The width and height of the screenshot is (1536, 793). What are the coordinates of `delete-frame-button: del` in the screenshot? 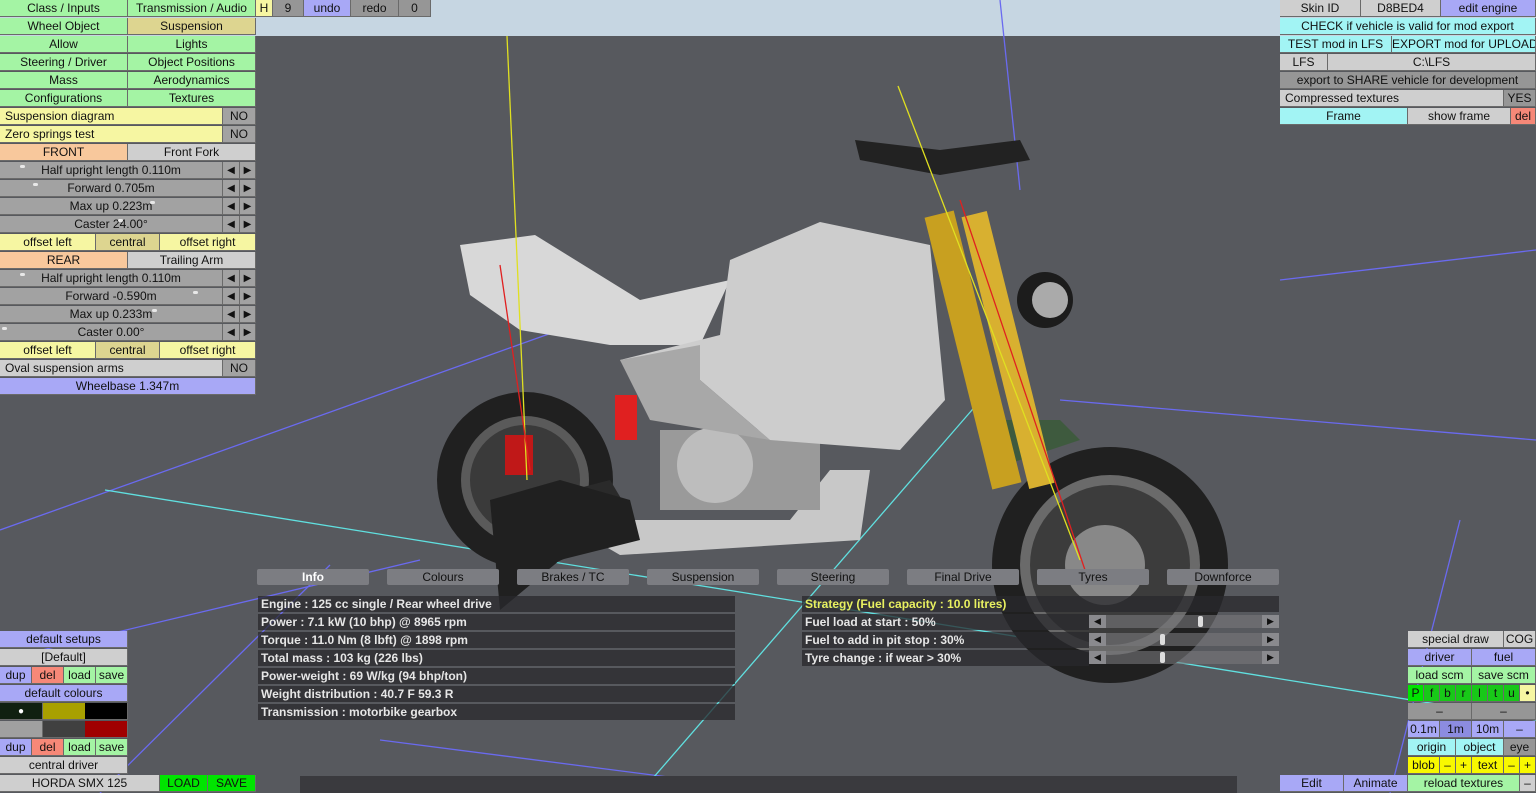 It's located at (1523, 116).